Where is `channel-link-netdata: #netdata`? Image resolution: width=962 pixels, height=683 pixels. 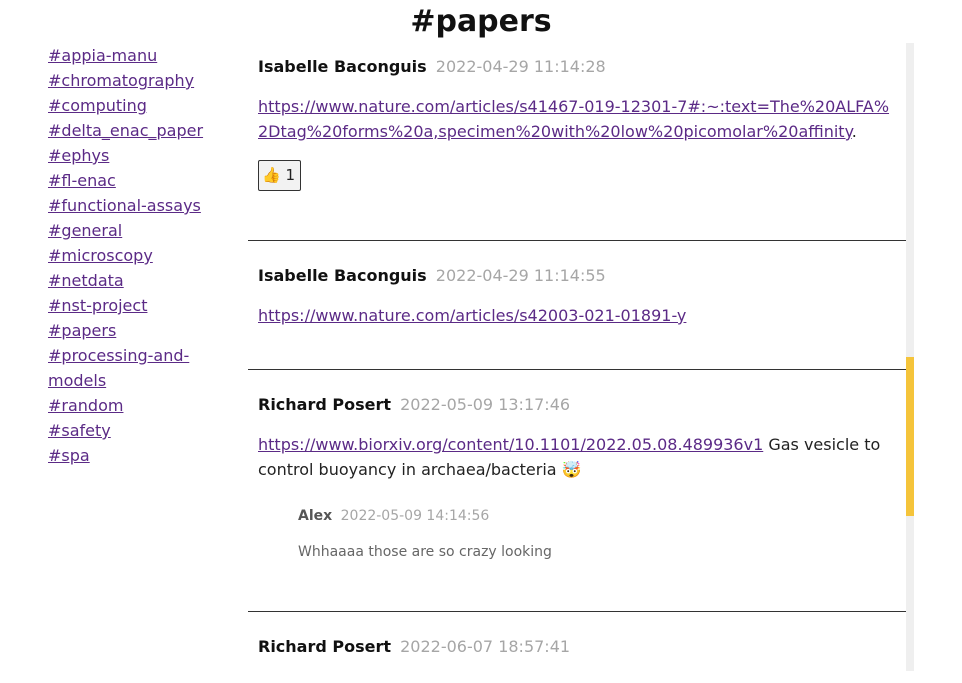 channel-link-netdata: #netdata is located at coordinates (143, 280).